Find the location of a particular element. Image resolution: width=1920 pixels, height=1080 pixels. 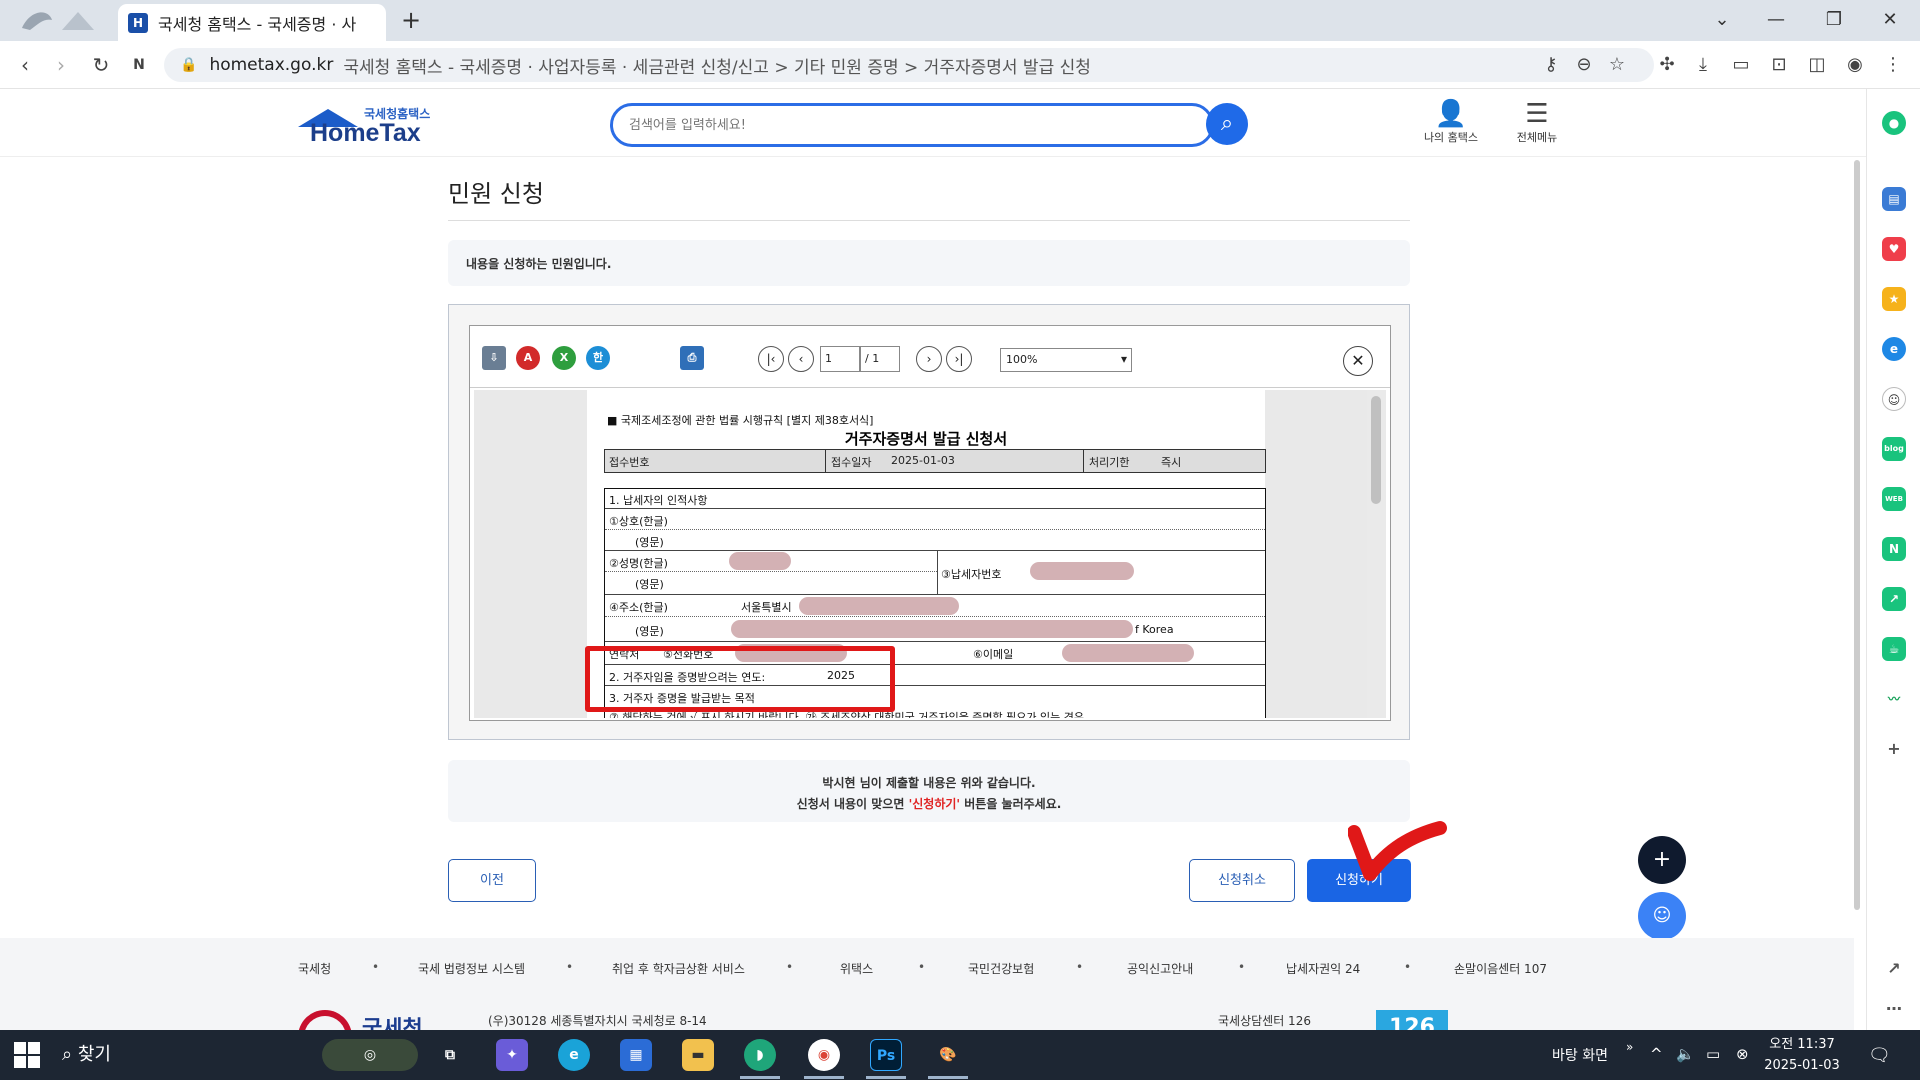

processing-value: 즉시 is located at coordinates (1171, 462).